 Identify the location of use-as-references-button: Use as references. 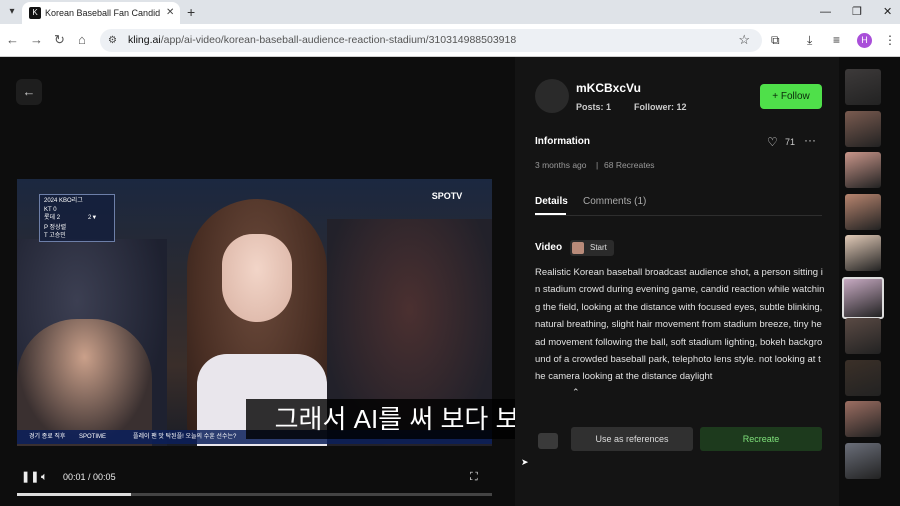
(632, 439).